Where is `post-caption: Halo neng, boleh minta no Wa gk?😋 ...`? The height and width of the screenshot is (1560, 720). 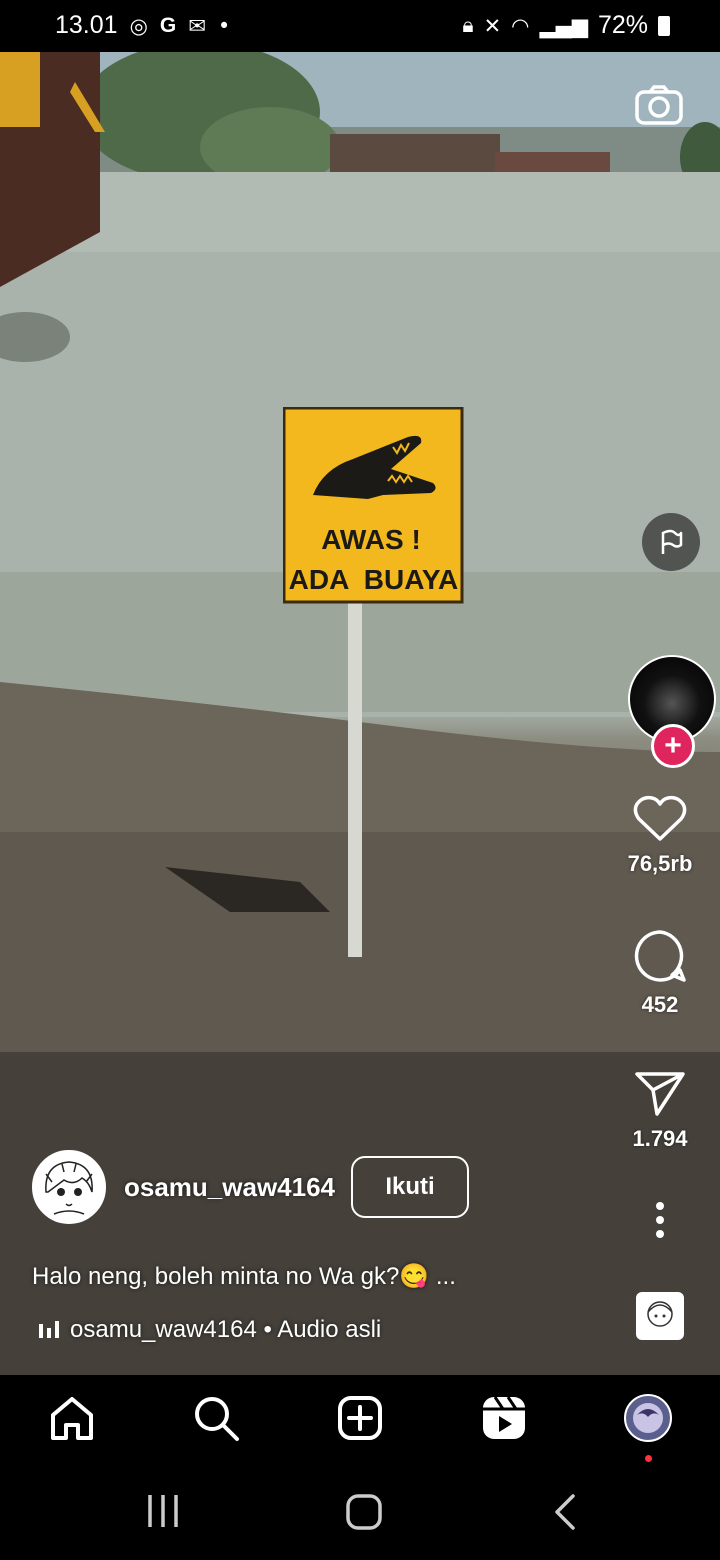
post-caption: Halo neng, boleh minta no Wa gk?😋 ... is located at coordinates (244, 1276).